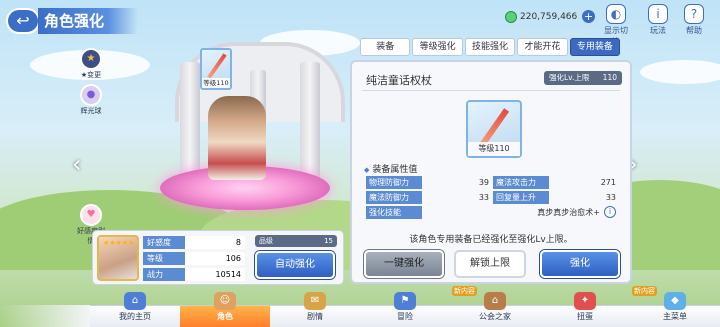 The height and width of the screenshot is (327, 720). I want to click on gacha-icon: ✦, so click(585, 301).